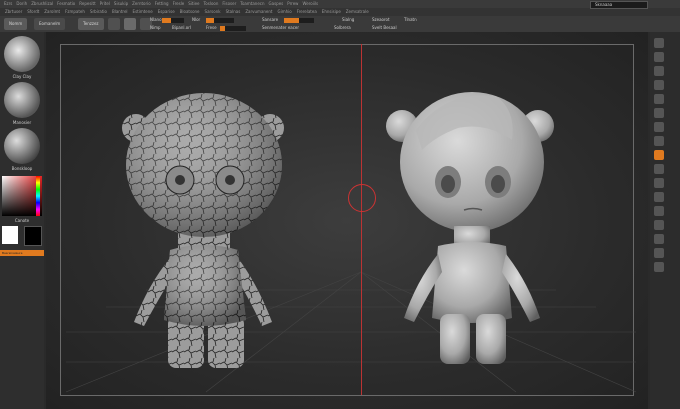  I want to click on right-toolbar, so click(665, 220).